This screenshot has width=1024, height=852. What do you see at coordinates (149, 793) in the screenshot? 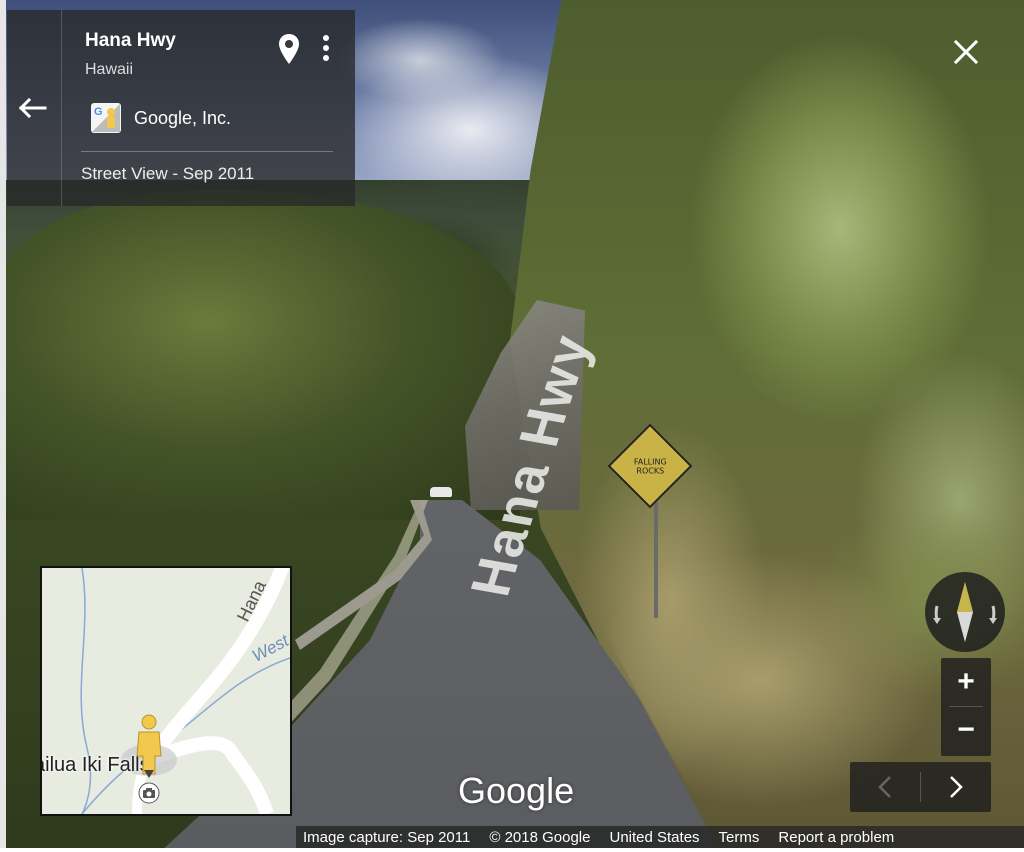
I see `camera-icon` at bounding box center [149, 793].